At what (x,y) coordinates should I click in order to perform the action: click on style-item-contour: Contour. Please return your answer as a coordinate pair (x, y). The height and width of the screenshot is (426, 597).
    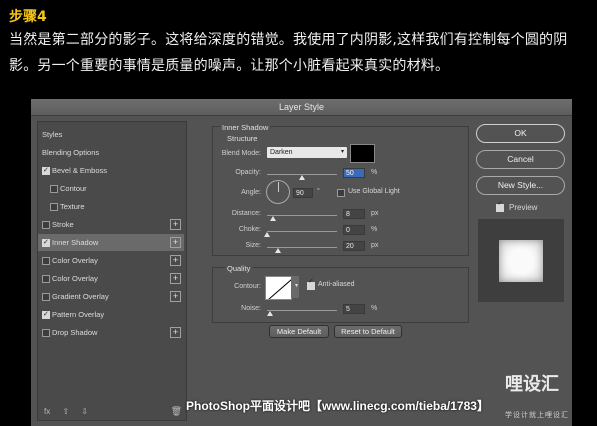
    Looking at the image, I should click on (111, 188).